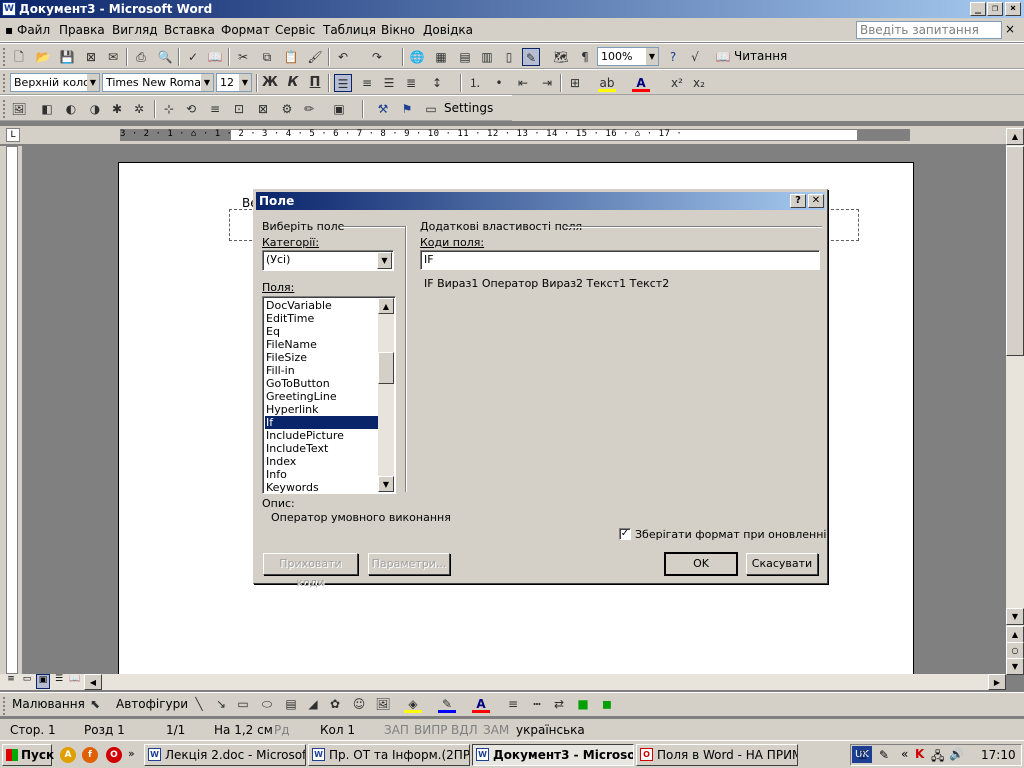  Describe the element at coordinates (430, 730) in the screenshot. I see `status-trk: ВИПР` at that location.